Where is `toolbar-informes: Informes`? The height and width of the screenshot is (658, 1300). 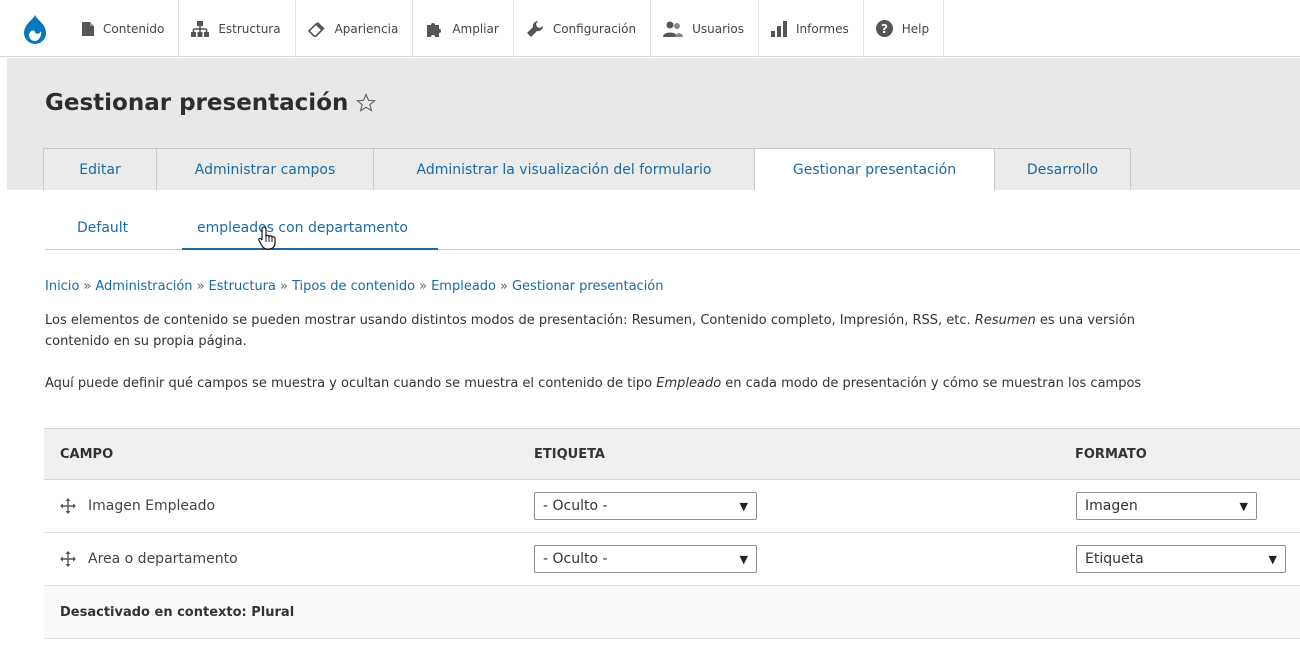
toolbar-informes: Informes is located at coordinates (811, 28).